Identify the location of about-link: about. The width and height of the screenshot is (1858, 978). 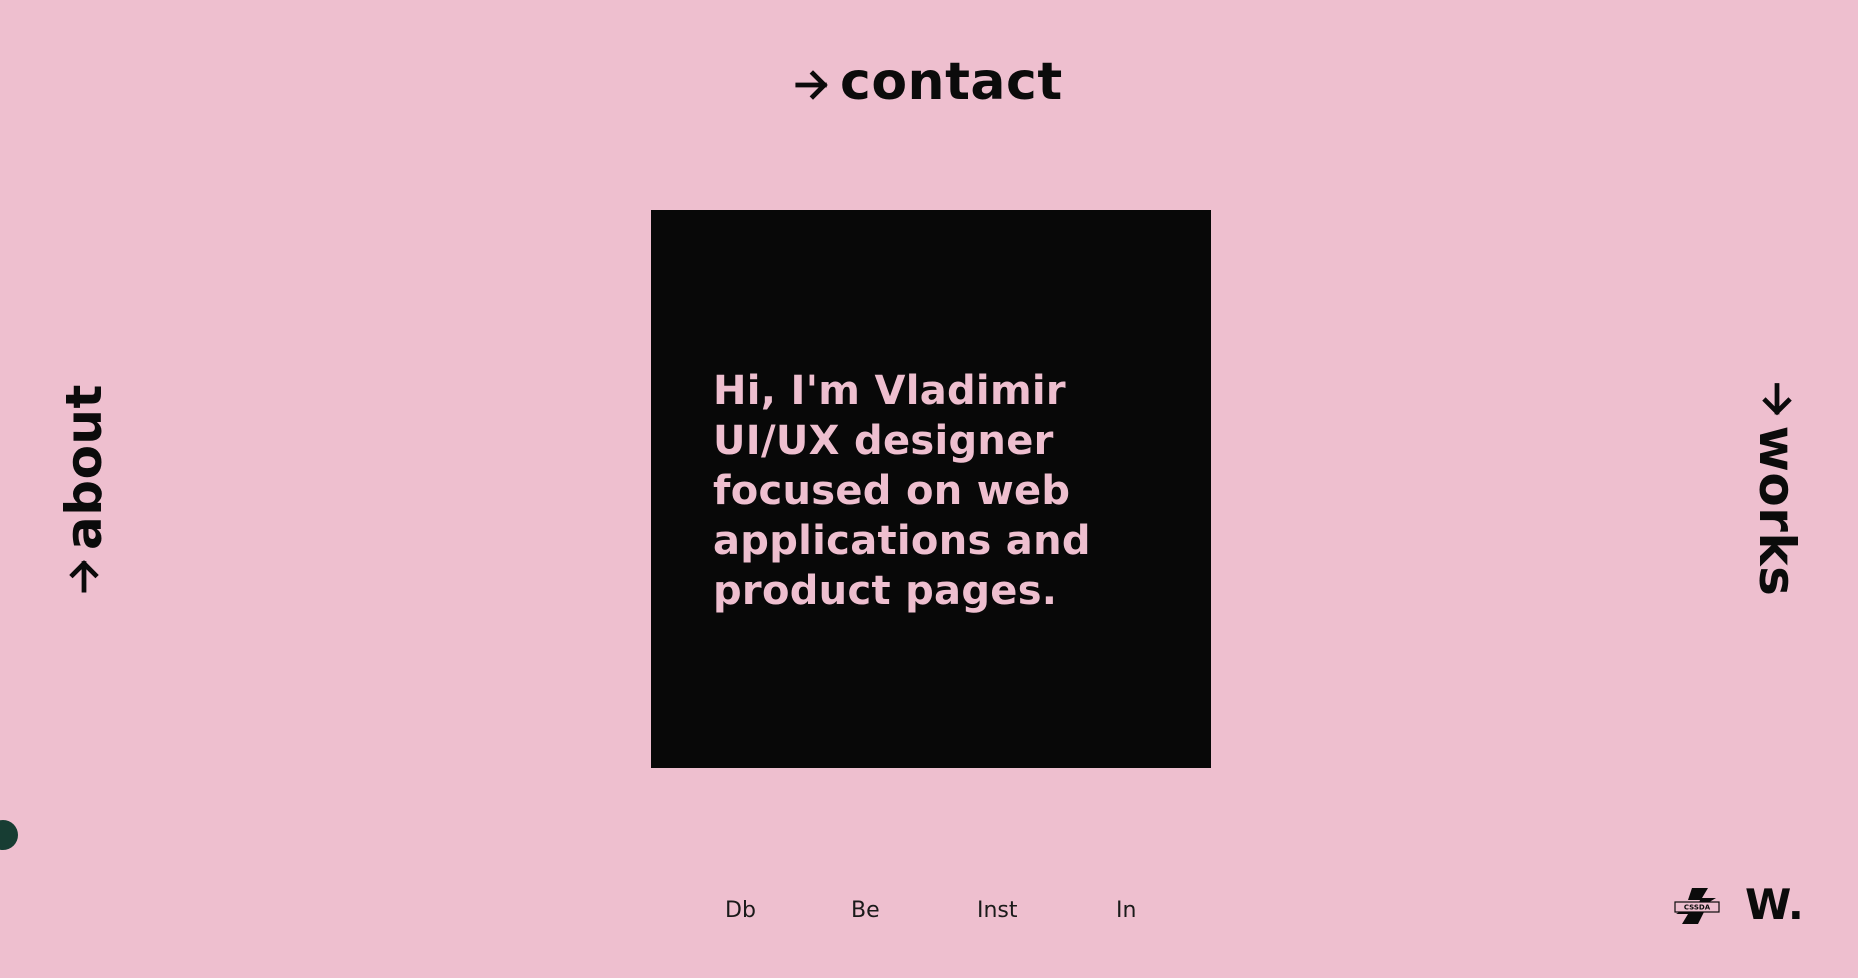
(84, 489).